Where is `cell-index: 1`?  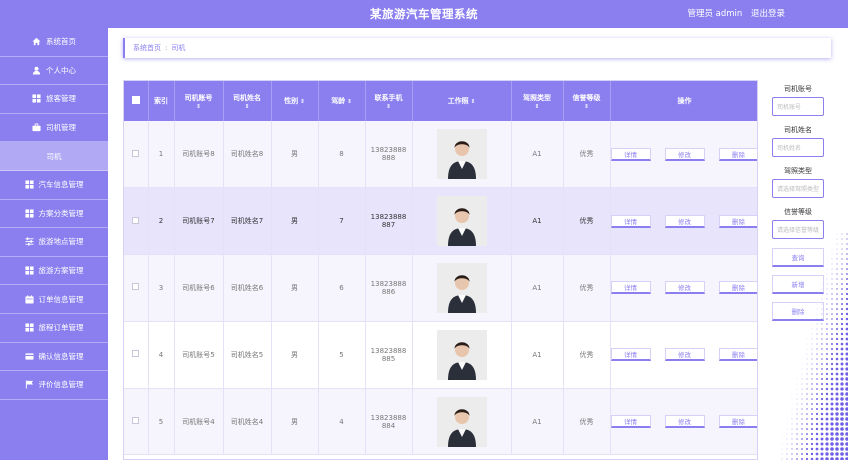
cell-index: 1 is located at coordinates (161, 155).